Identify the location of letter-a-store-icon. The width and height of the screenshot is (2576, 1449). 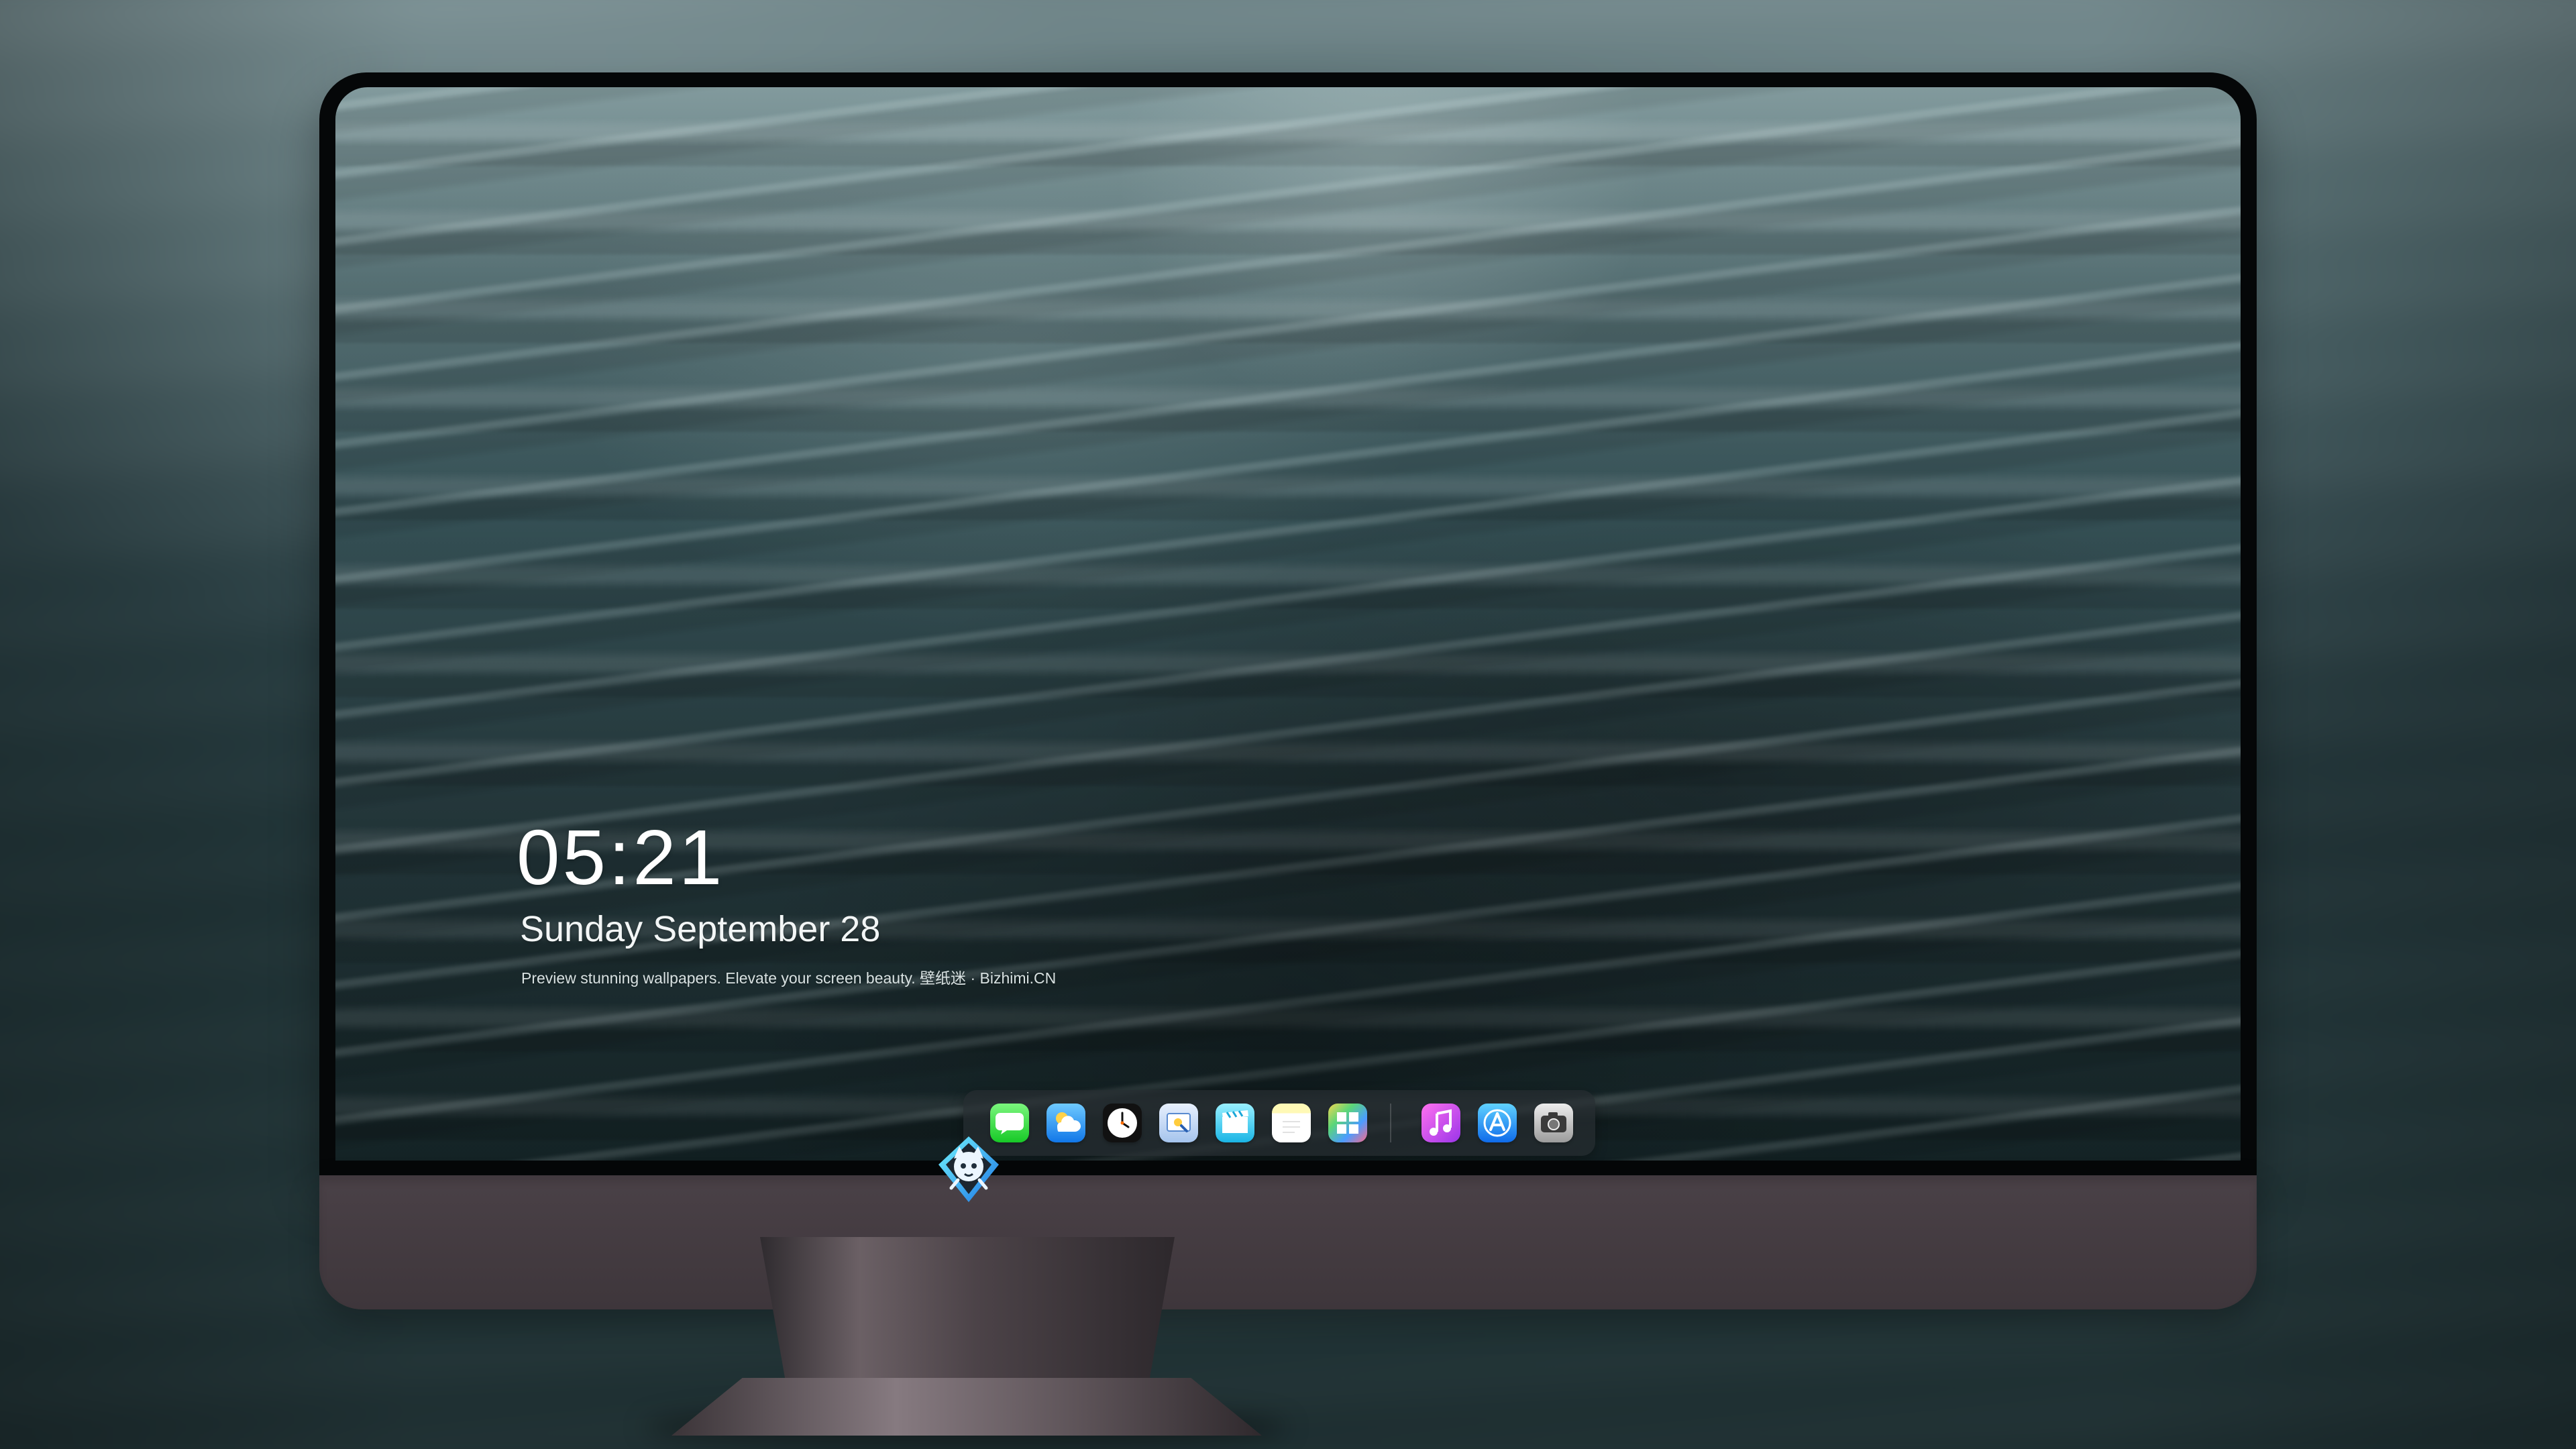
(1497, 1123).